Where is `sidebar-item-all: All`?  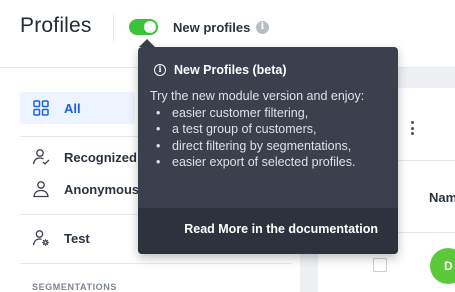 sidebar-item-all: All is located at coordinates (77, 108).